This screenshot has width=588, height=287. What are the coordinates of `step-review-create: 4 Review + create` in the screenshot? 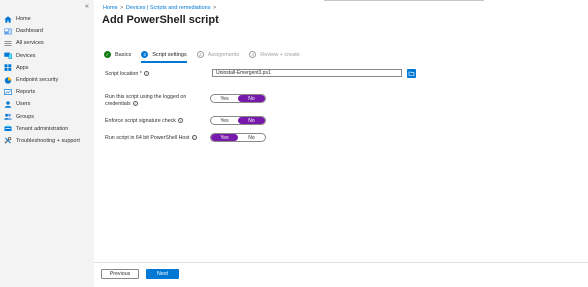 It's located at (274, 54).